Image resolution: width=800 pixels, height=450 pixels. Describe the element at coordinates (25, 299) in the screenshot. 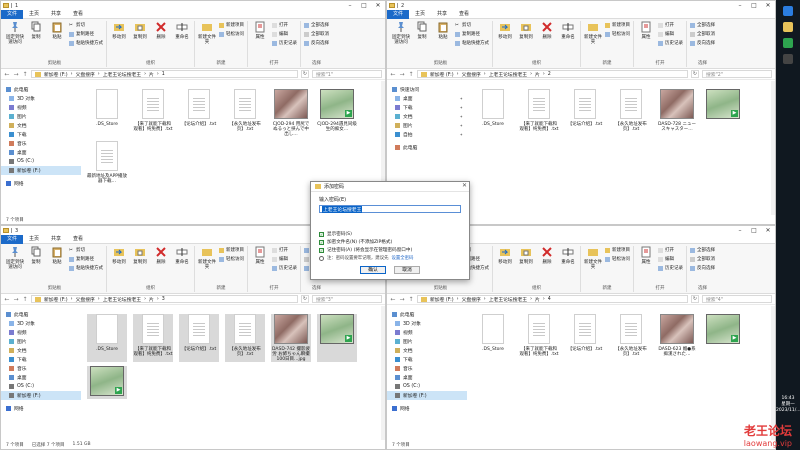

I see `up-button: ↑` at that location.